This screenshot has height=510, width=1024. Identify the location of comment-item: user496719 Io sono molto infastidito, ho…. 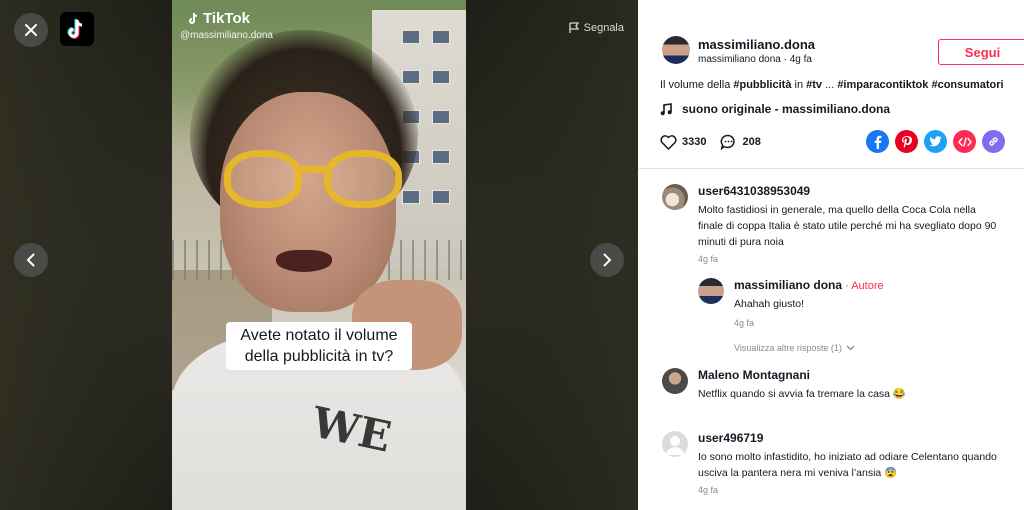
(832, 469).